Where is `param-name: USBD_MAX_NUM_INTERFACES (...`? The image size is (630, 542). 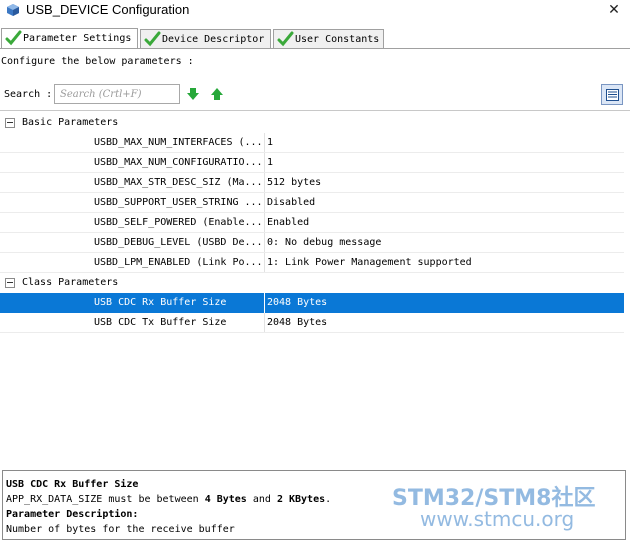 param-name: USBD_MAX_NUM_INTERFACES (... is located at coordinates (178, 142).